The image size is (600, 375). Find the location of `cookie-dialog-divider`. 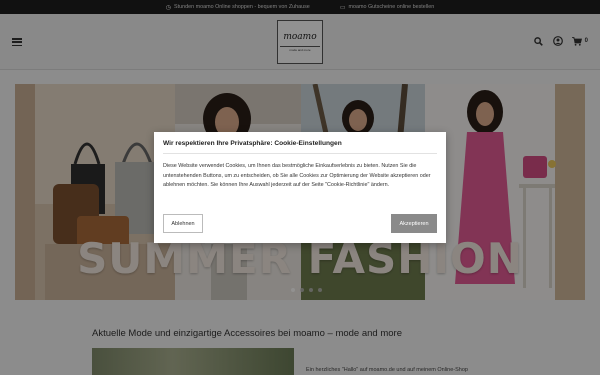

cookie-dialog-divider is located at coordinates (300, 153).